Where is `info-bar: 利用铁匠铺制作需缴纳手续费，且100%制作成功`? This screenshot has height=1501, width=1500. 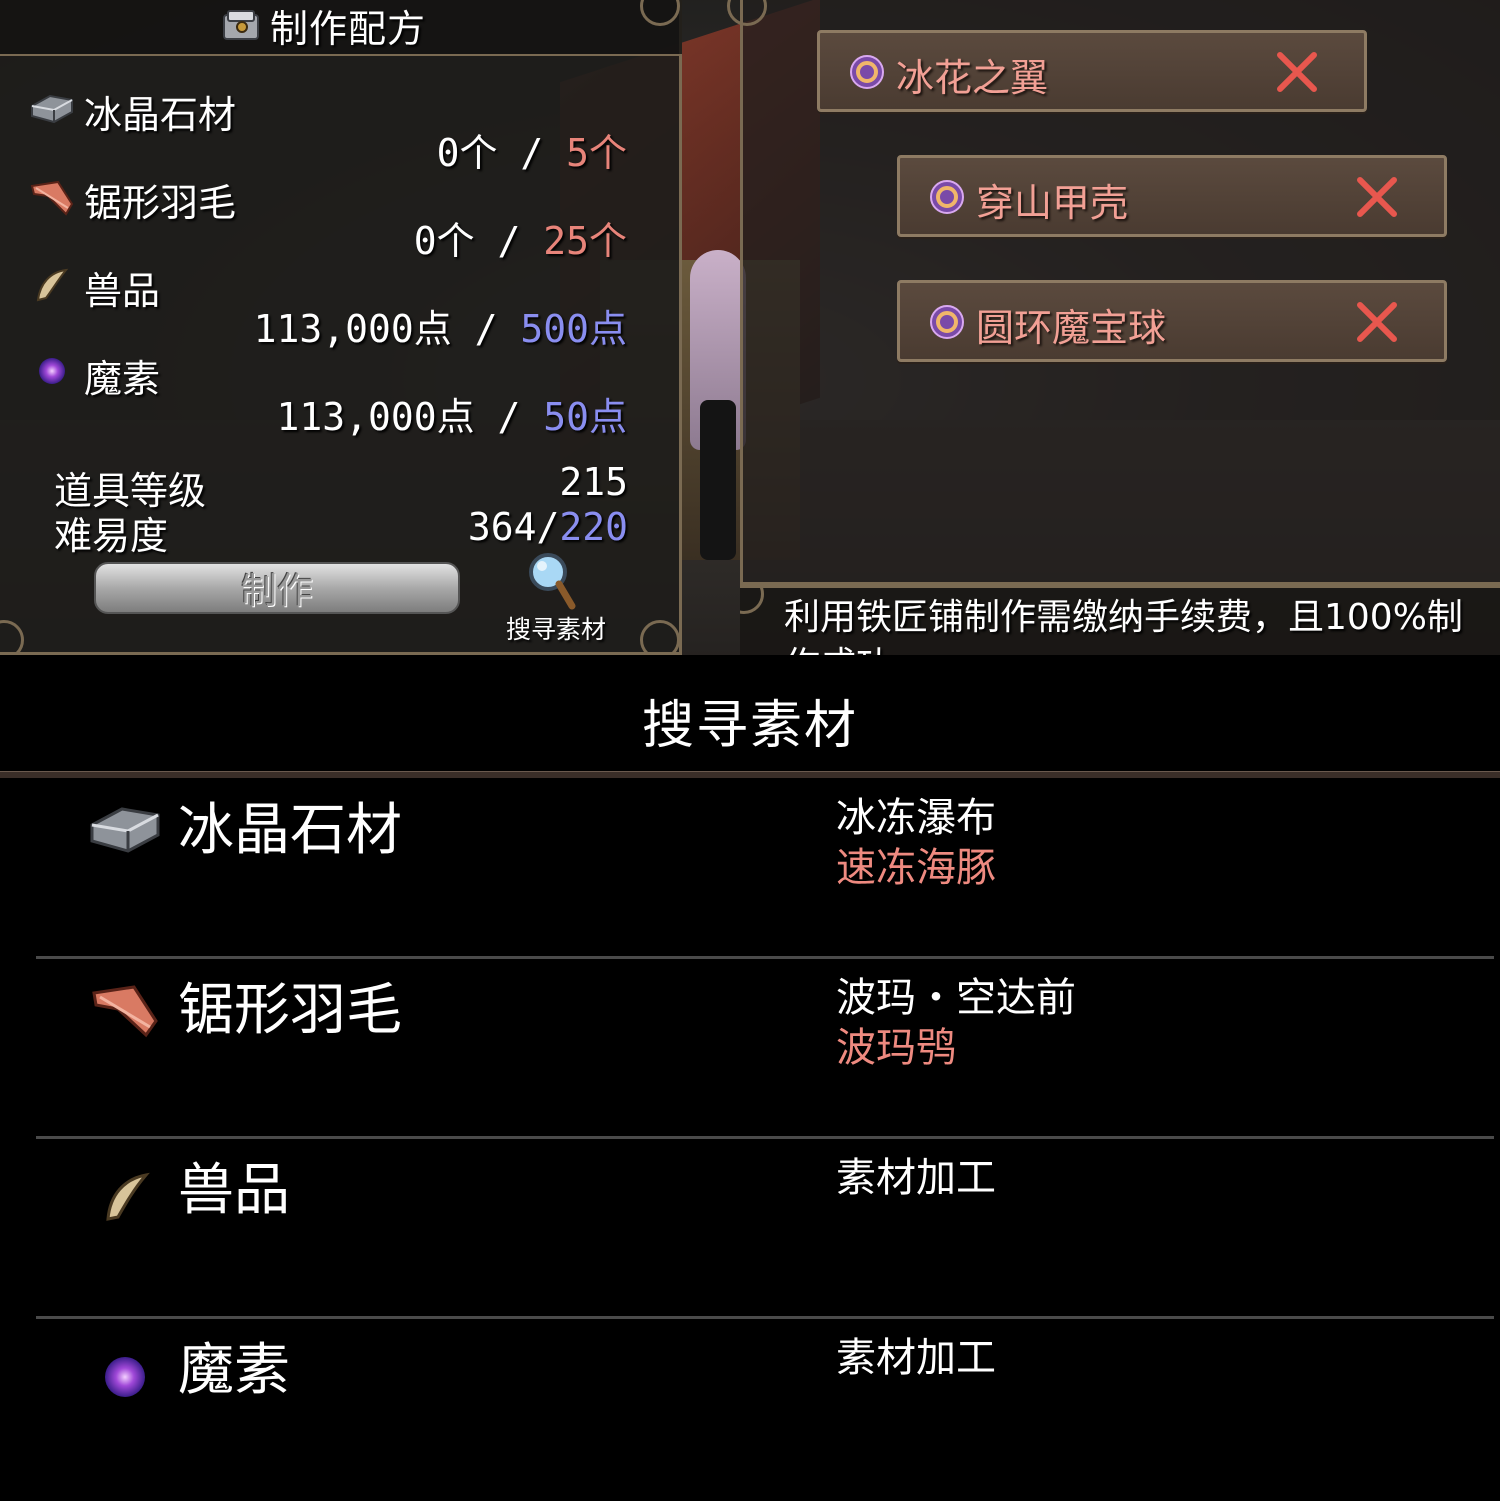
info-bar: 利用铁匠铺制作需缴纳手续费，且100%制作成功 is located at coordinates (1120, 620).